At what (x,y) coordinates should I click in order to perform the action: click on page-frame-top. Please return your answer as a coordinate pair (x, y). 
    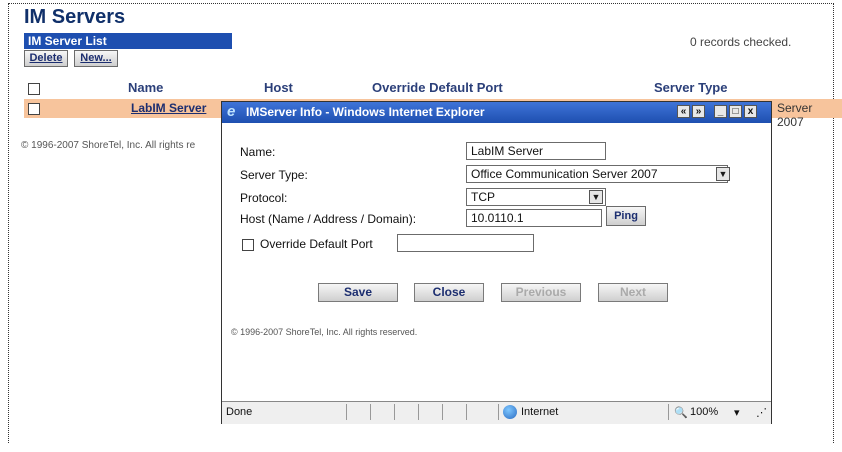
    Looking at the image, I should click on (421, 3).